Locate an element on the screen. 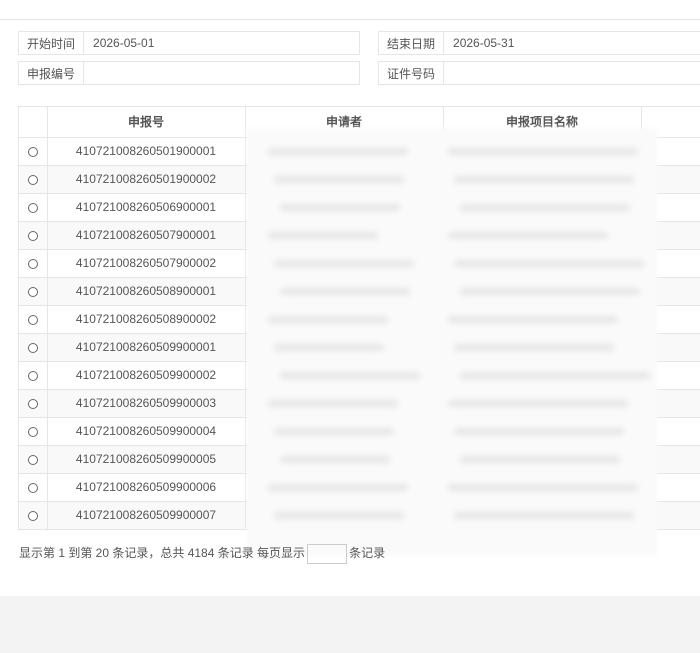 This screenshot has width=700, height=653. filter-start-date: 开始时间 is located at coordinates (189, 43).